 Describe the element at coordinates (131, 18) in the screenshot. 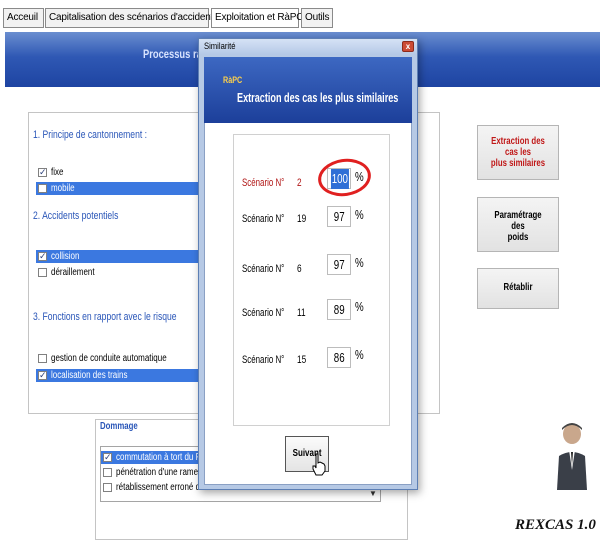

I see `tab-capitalisation: Capitalisation des scénarios d'accidents` at that location.